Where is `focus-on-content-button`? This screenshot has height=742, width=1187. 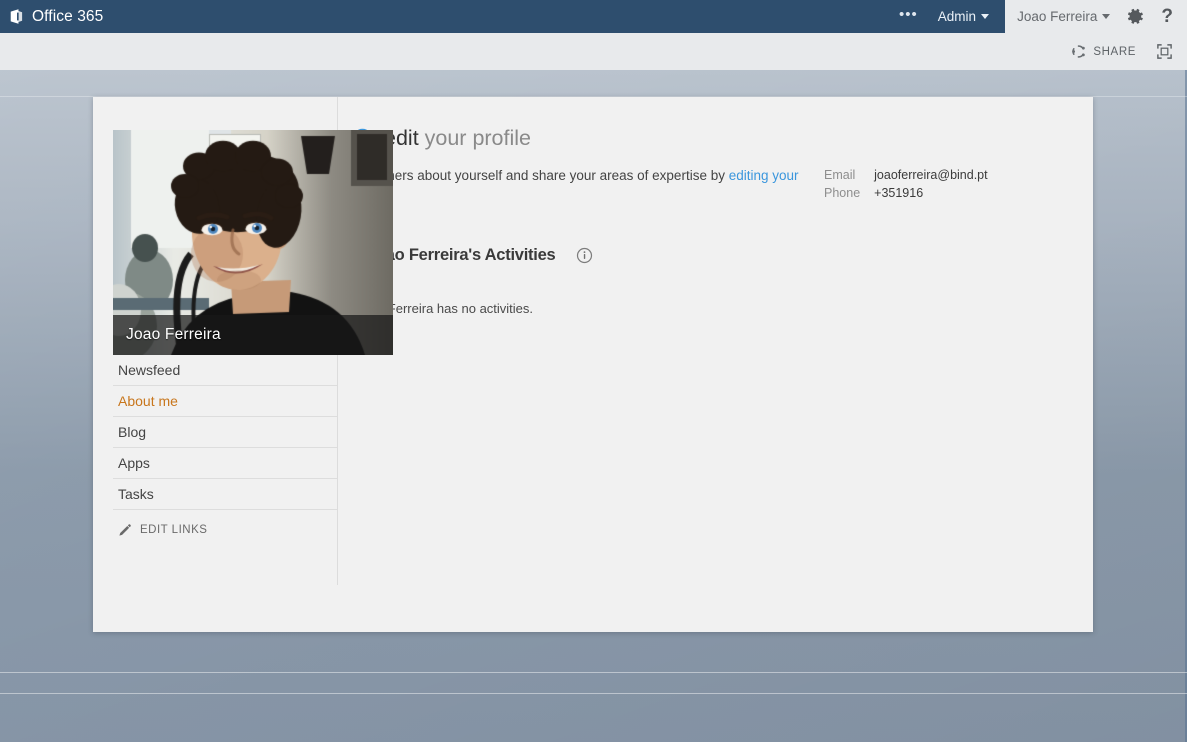 focus-on-content-button is located at coordinates (1164, 51).